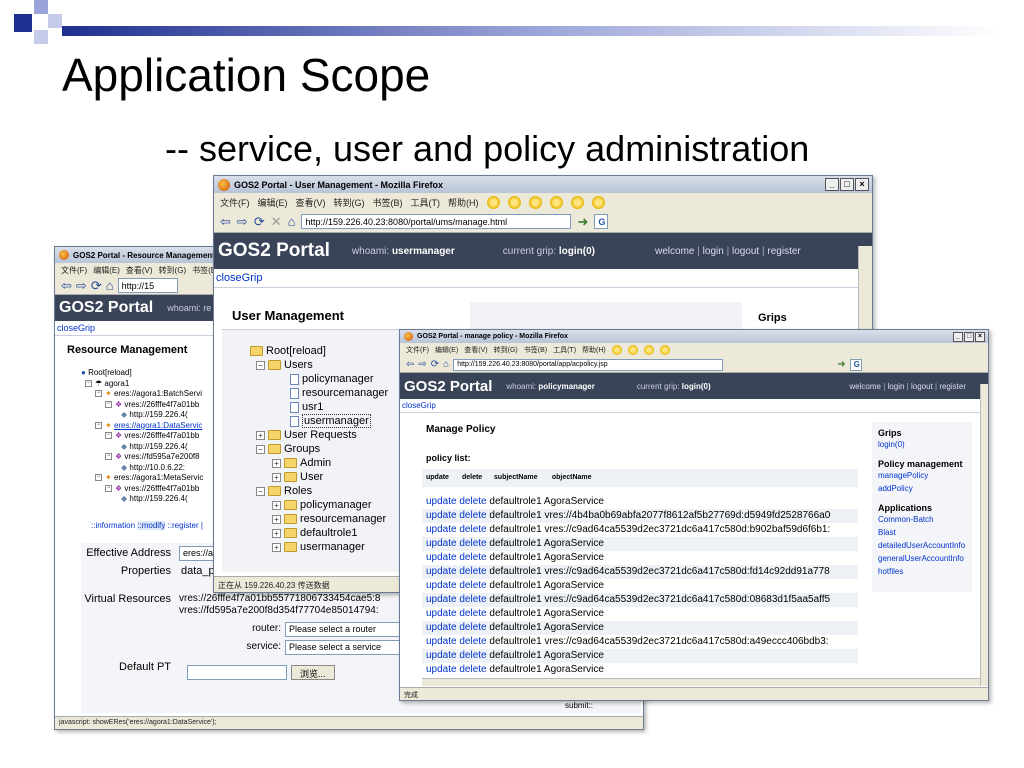 The height and width of the screenshot is (768, 1024). What do you see at coordinates (922, 488) in the screenshot?
I see `sidebar-add-policy-link: addPolicy` at bounding box center [922, 488].